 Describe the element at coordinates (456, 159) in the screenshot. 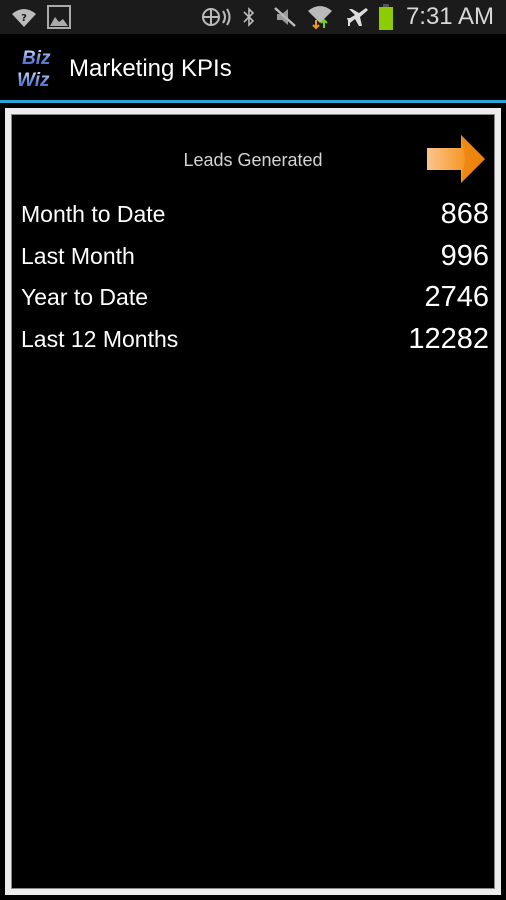

I see `arrow-right-icon` at that location.